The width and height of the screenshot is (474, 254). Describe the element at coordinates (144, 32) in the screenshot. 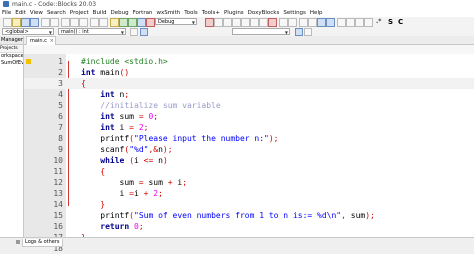

I see `jump-icon` at that location.